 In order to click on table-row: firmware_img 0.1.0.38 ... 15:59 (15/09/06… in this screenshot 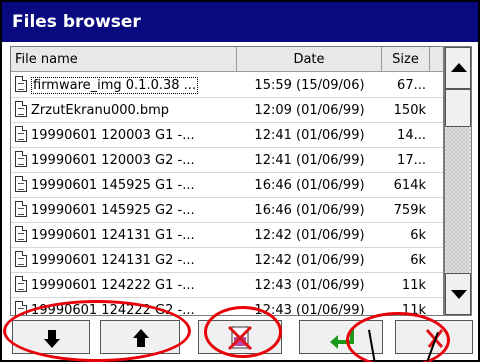, I will do `click(227, 85)`.